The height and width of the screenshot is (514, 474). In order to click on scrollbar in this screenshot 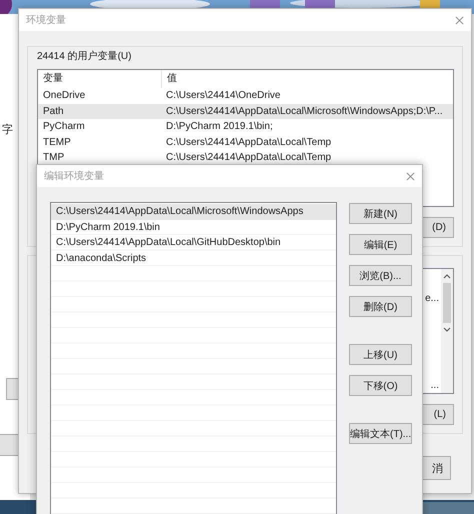, I will do `click(447, 331)`.